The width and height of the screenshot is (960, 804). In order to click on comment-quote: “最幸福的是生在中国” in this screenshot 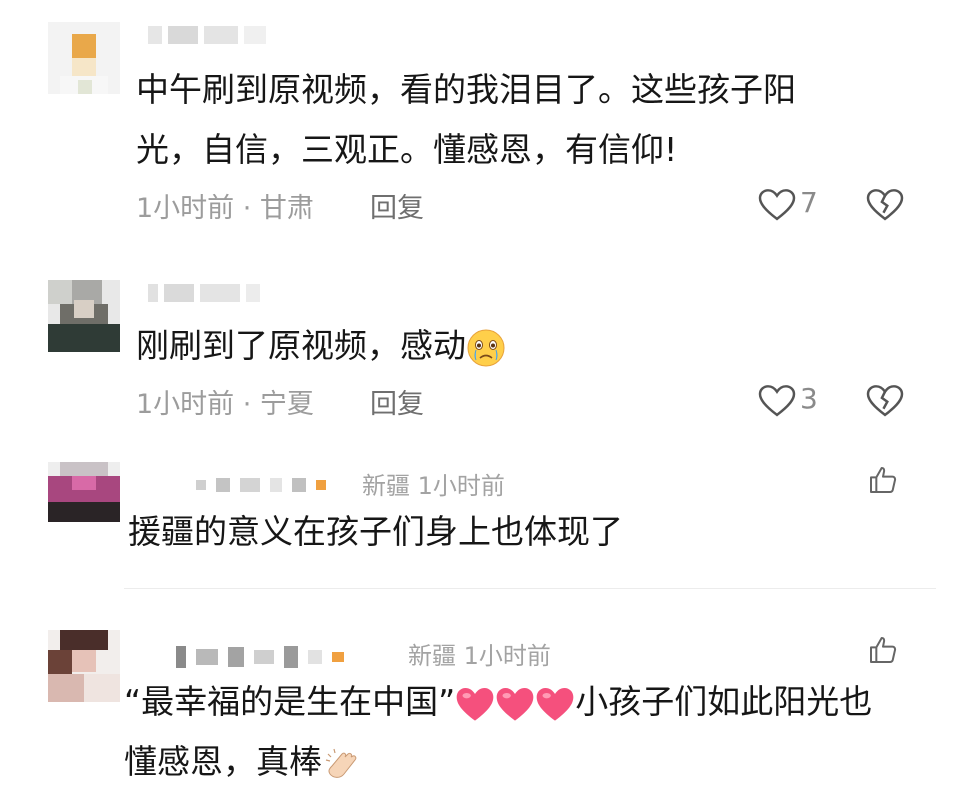, I will do `click(290, 701)`.